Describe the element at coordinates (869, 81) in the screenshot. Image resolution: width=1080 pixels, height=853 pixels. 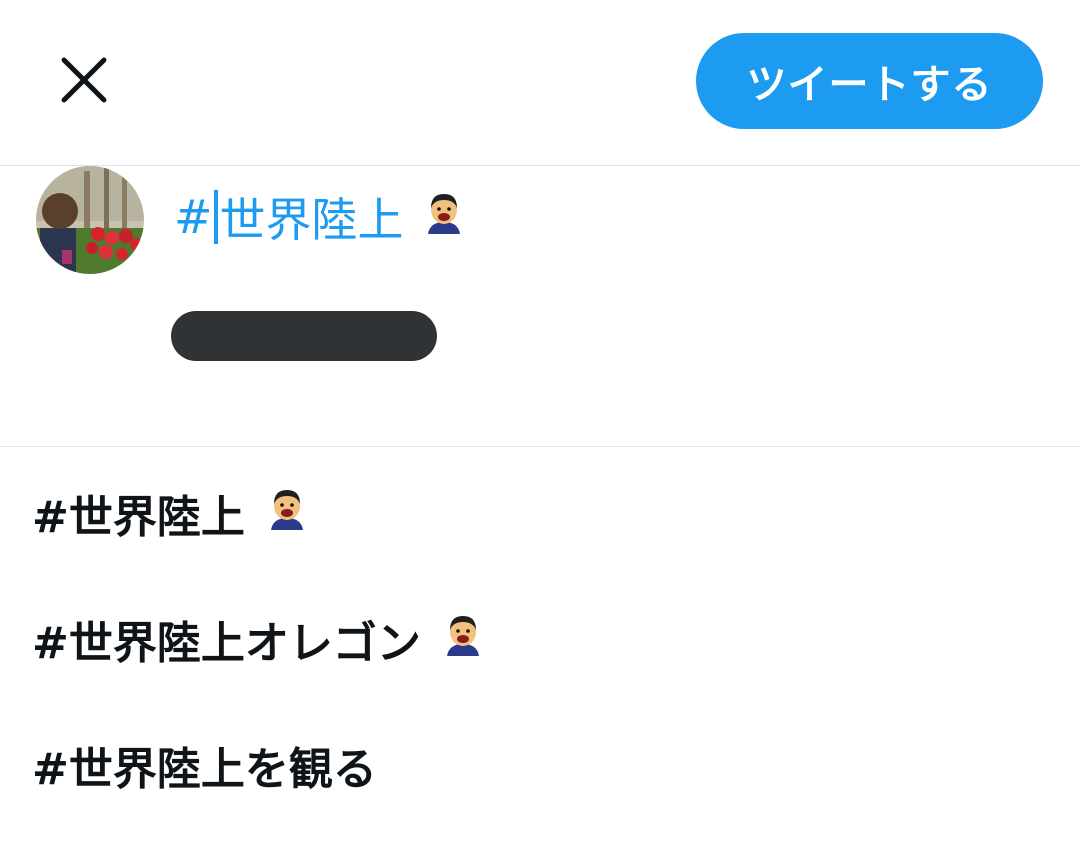
I see `tweet-button: ツイートする` at that location.